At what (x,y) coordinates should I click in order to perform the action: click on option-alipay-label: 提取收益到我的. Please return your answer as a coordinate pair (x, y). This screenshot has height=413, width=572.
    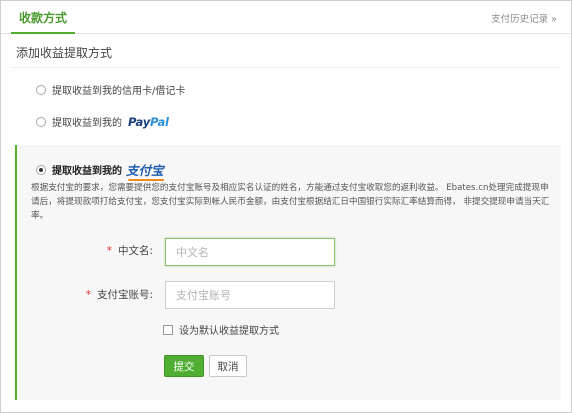
    Looking at the image, I should click on (87, 171).